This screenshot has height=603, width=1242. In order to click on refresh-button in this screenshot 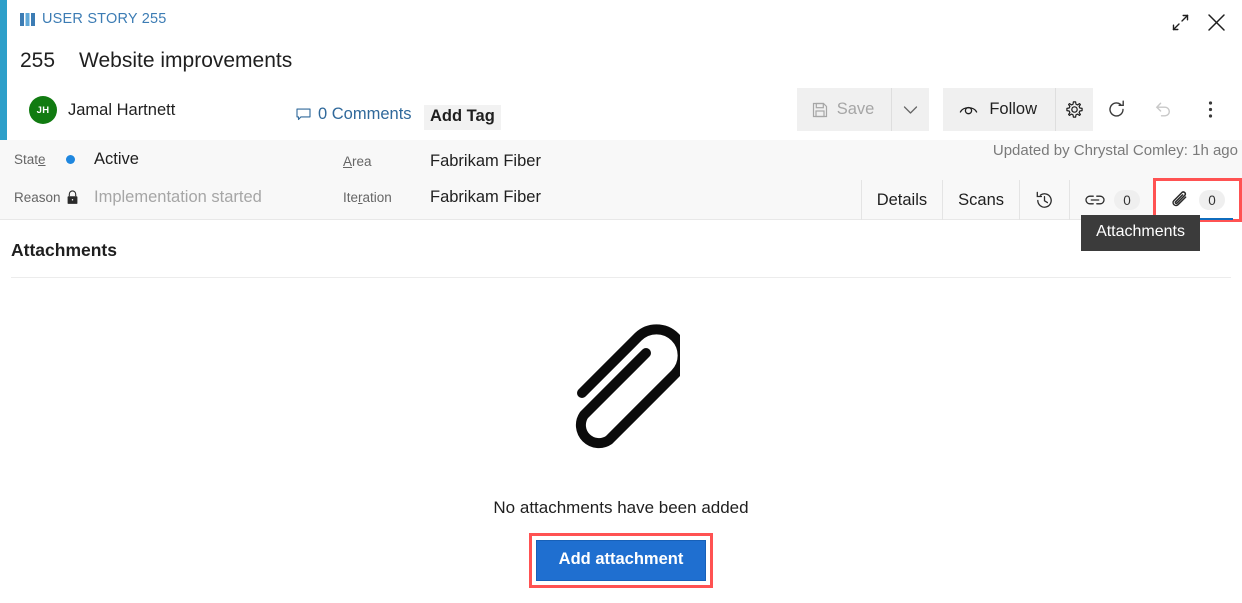, I will do `click(1116, 109)`.